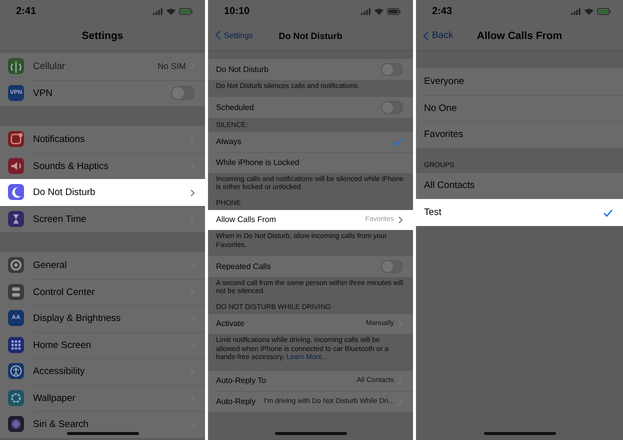 This screenshot has height=440, width=623. Describe the element at coordinates (310, 107) in the screenshot. I see `settings-row: Scheduled` at that location.